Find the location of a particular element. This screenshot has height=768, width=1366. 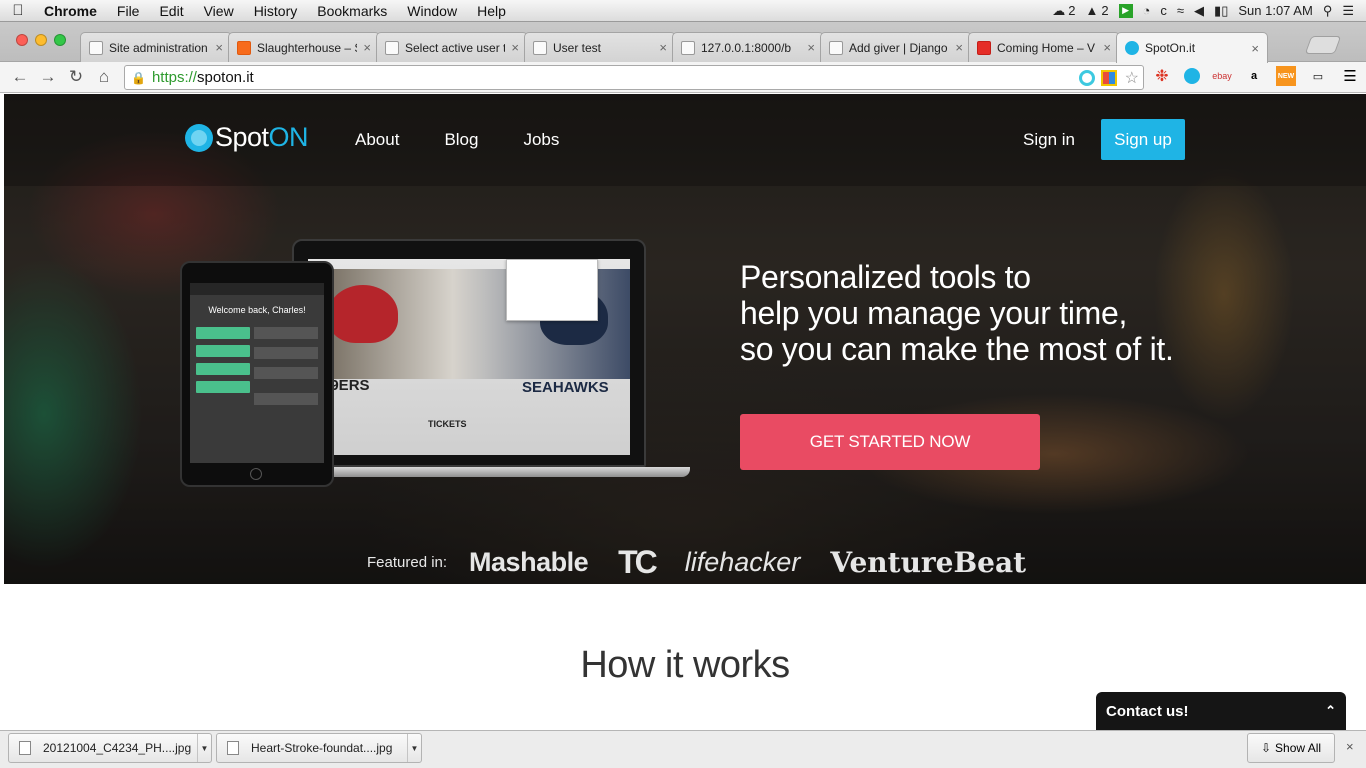

venturebeat-logo: VentureBeat is located at coordinates (928, 562).